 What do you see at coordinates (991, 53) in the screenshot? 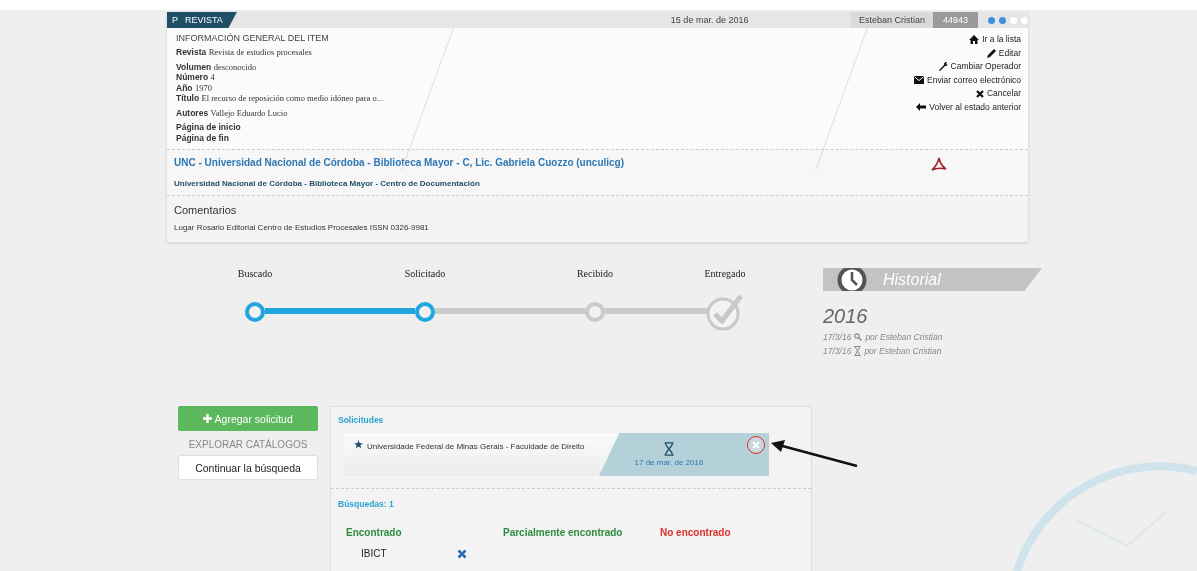
I see `pencil-icon` at bounding box center [991, 53].